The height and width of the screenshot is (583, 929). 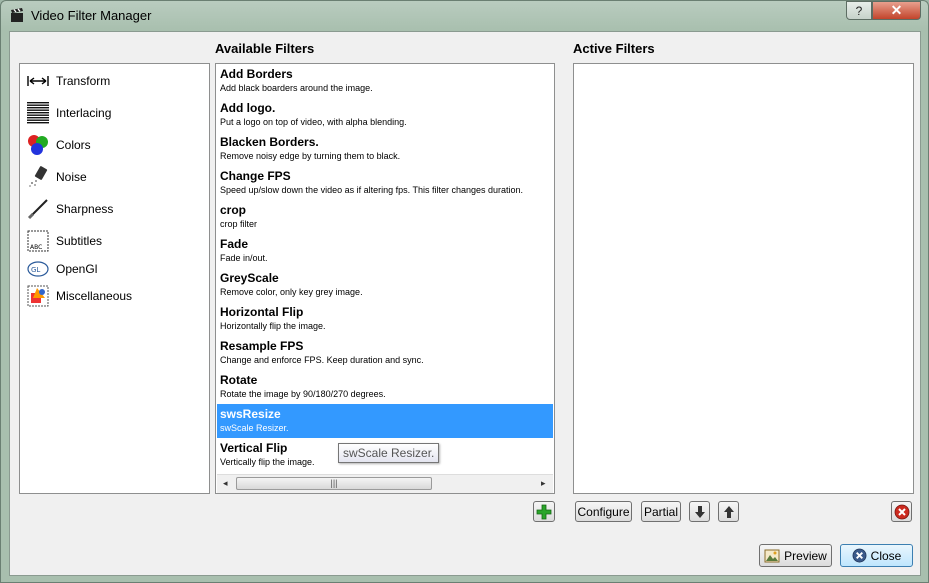 I want to click on filter-description: crop filter, so click(x=239, y=224).